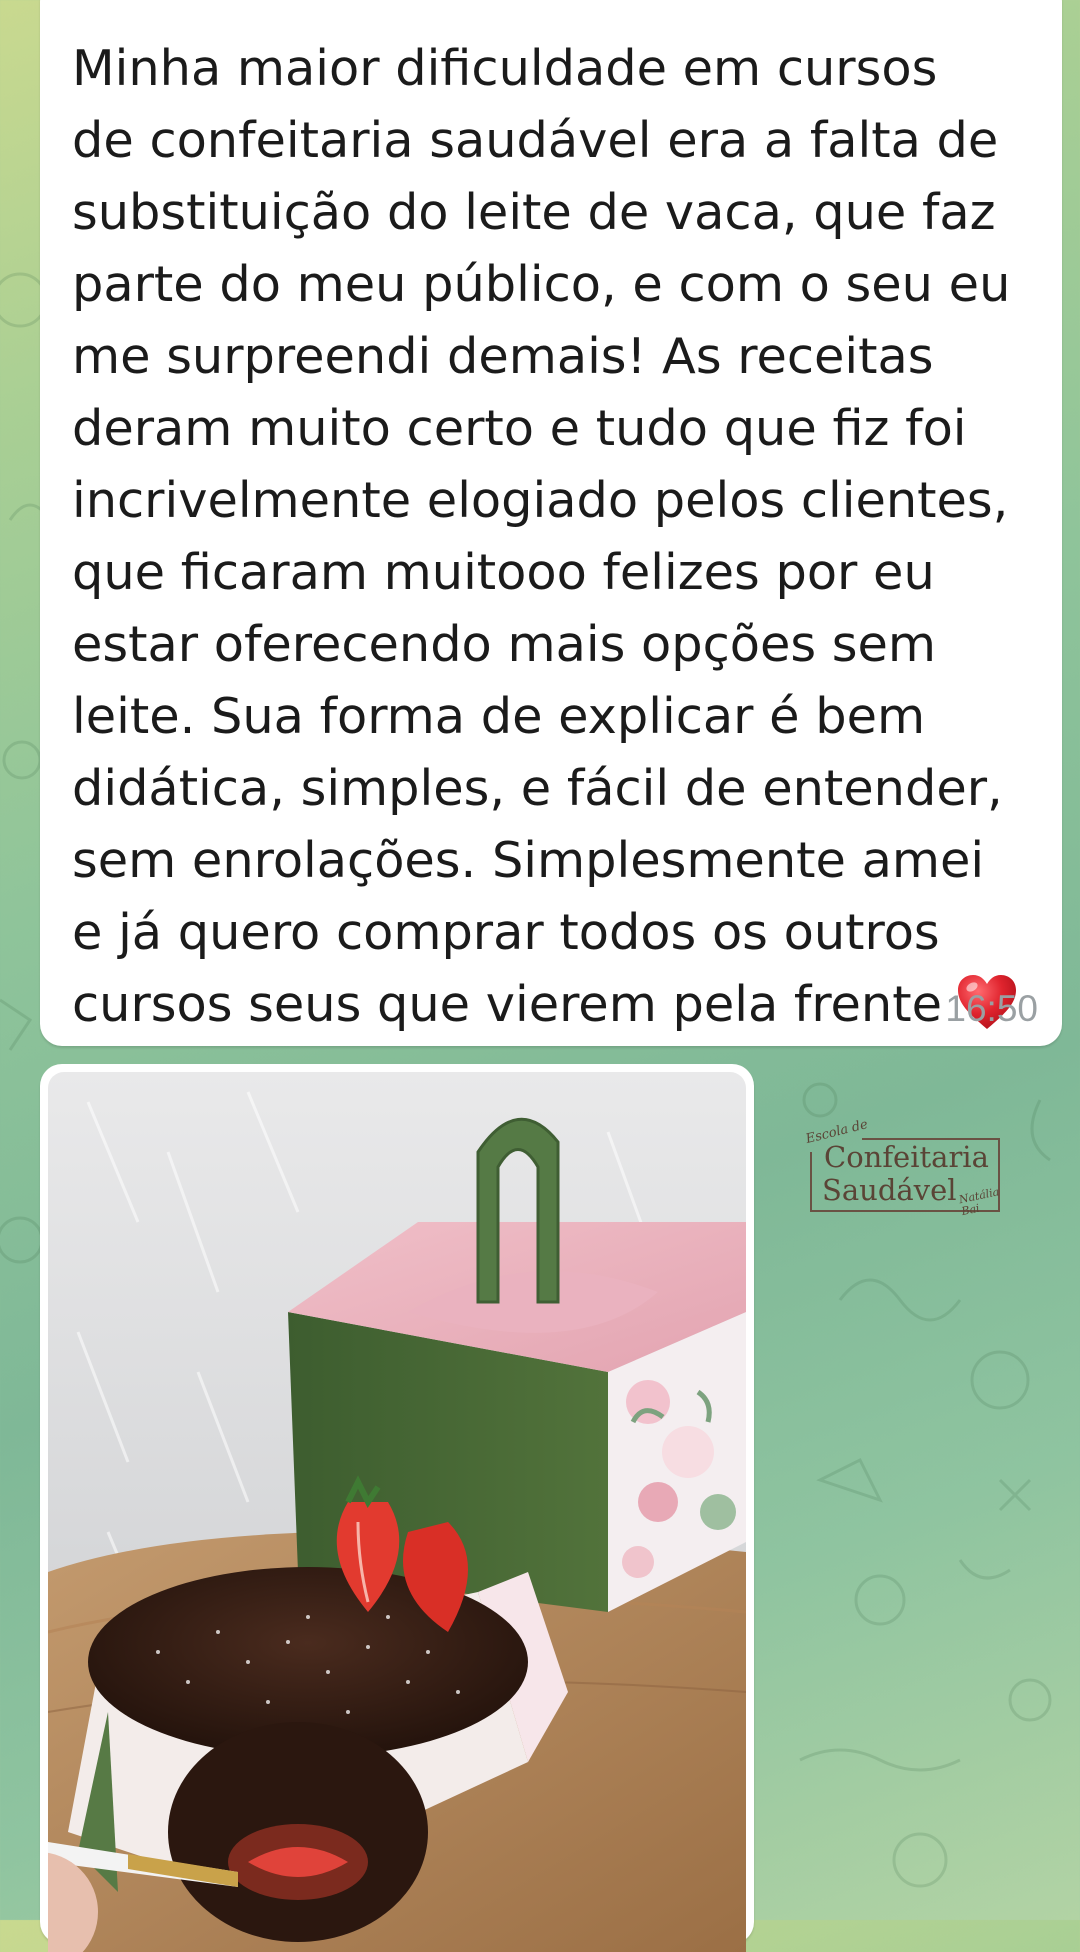 The image size is (1080, 1952). What do you see at coordinates (506, 932) in the screenshot?
I see `message-line: e já quero comprar todos os outros` at bounding box center [506, 932].